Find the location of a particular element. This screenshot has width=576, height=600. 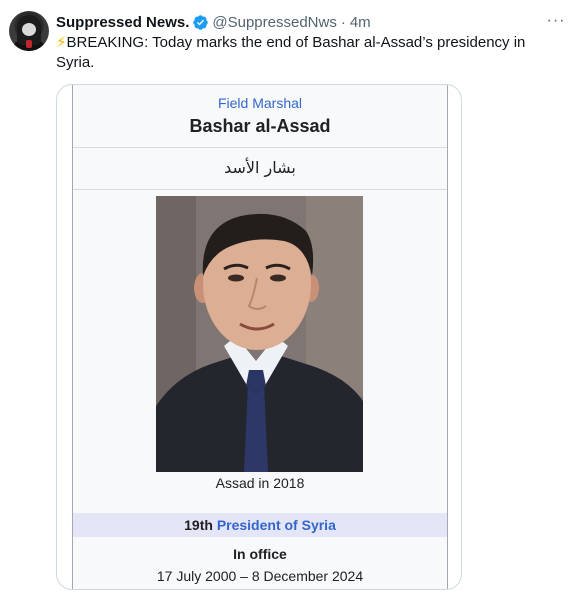

person-name: Bashar al-Assad is located at coordinates (260, 126).